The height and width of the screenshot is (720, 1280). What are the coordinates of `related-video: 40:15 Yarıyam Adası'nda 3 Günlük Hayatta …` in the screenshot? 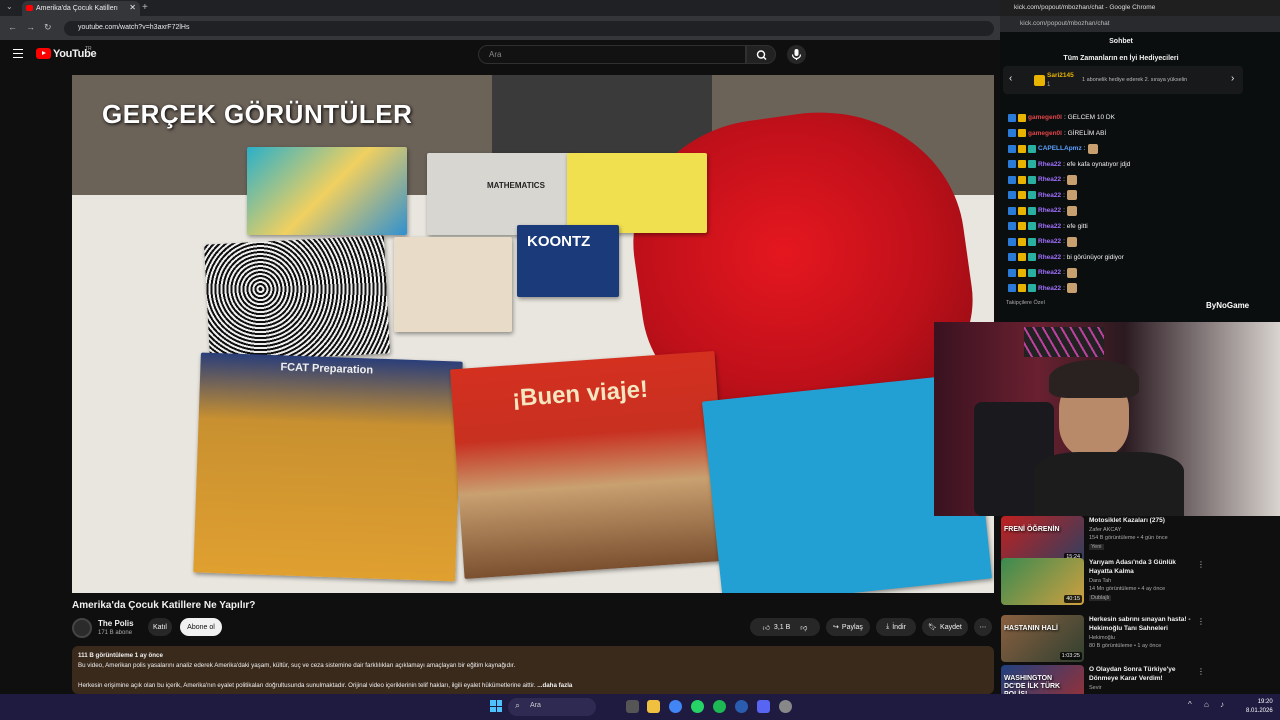 It's located at (1103, 583).